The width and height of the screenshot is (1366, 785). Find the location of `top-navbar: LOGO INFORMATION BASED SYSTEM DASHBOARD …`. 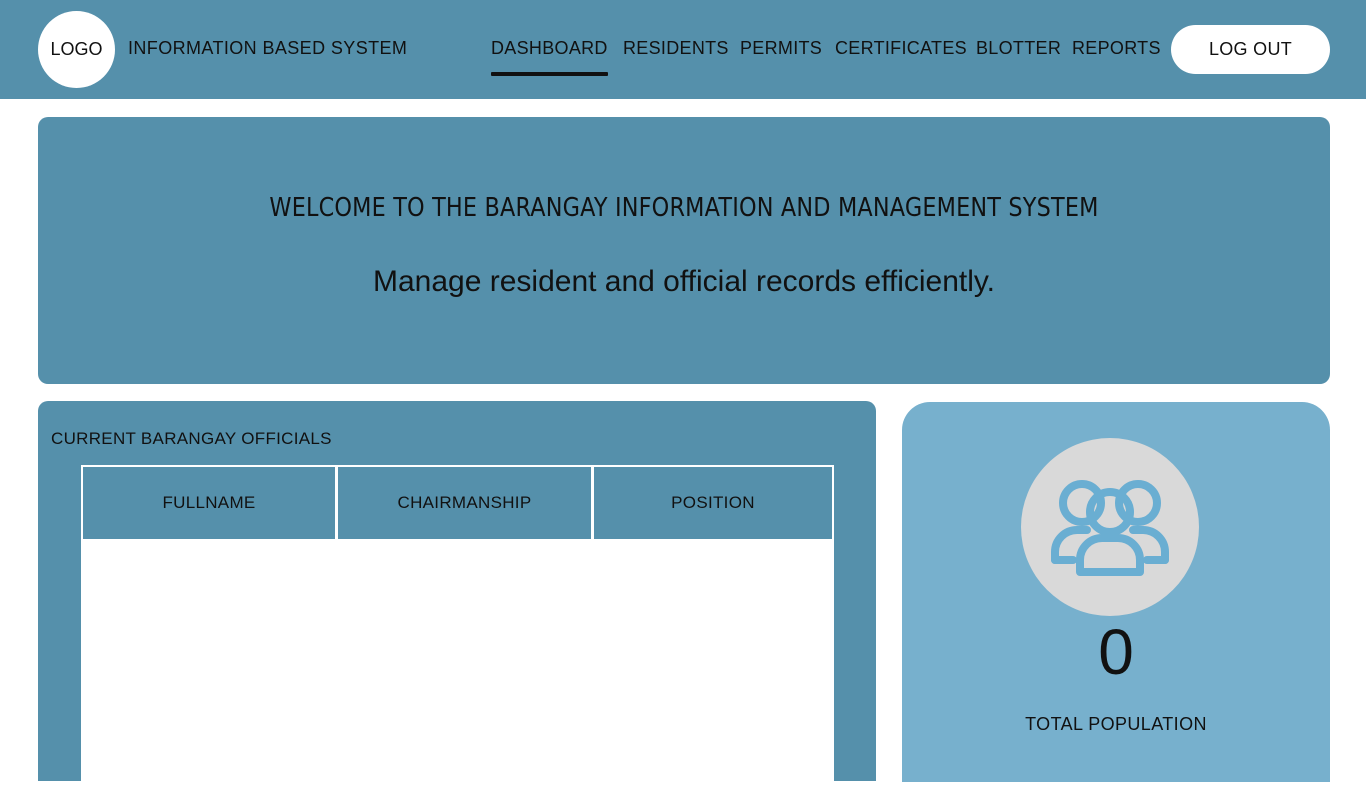

top-navbar: LOGO INFORMATION BASED SYSTEM DASHBOARD … is located at coordinates (683, 49).